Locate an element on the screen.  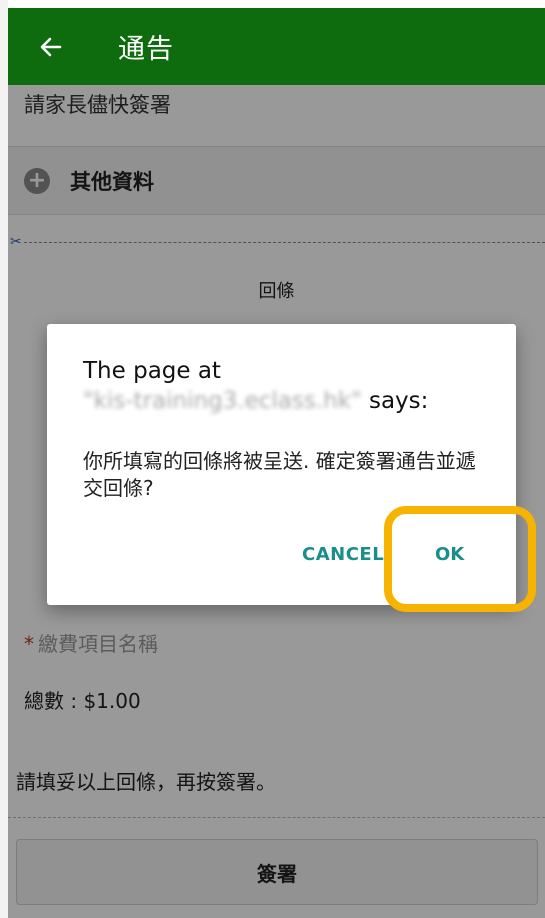
cancel-button: CANCEL is located at coordinates (343, 554).